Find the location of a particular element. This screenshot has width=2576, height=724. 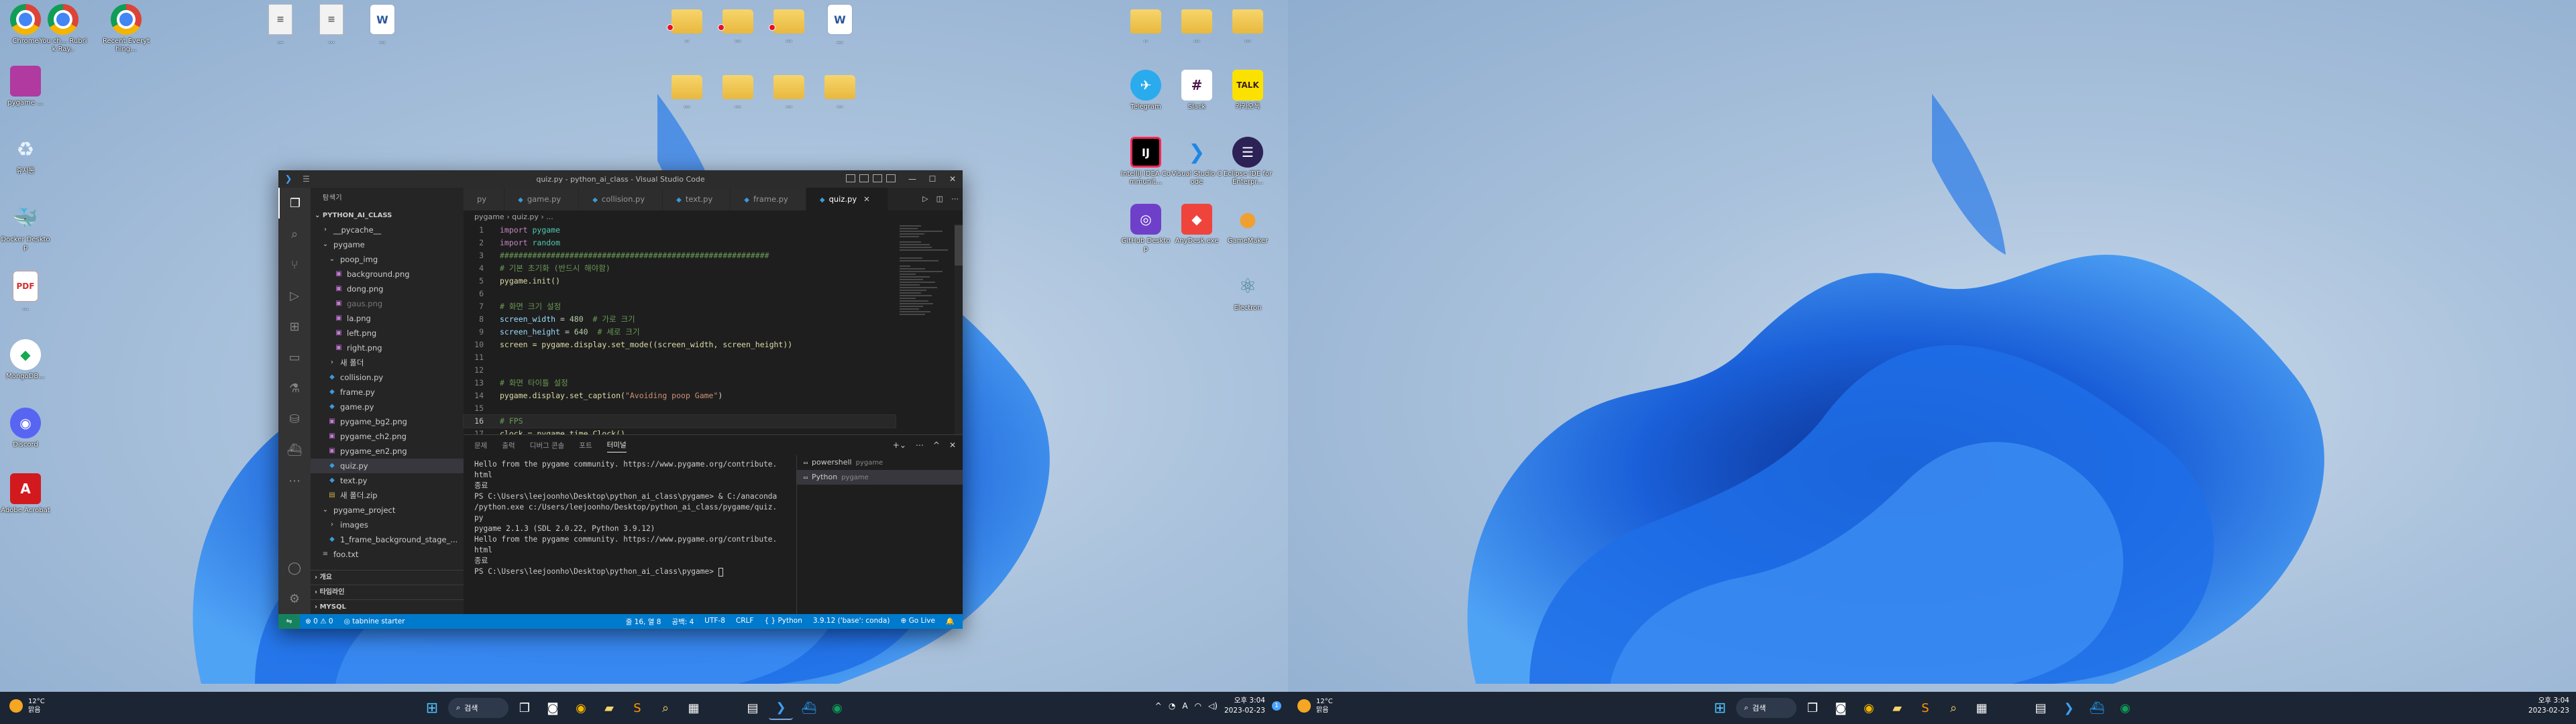

database-icon: ⛁ is located at coordinates (294, 419).